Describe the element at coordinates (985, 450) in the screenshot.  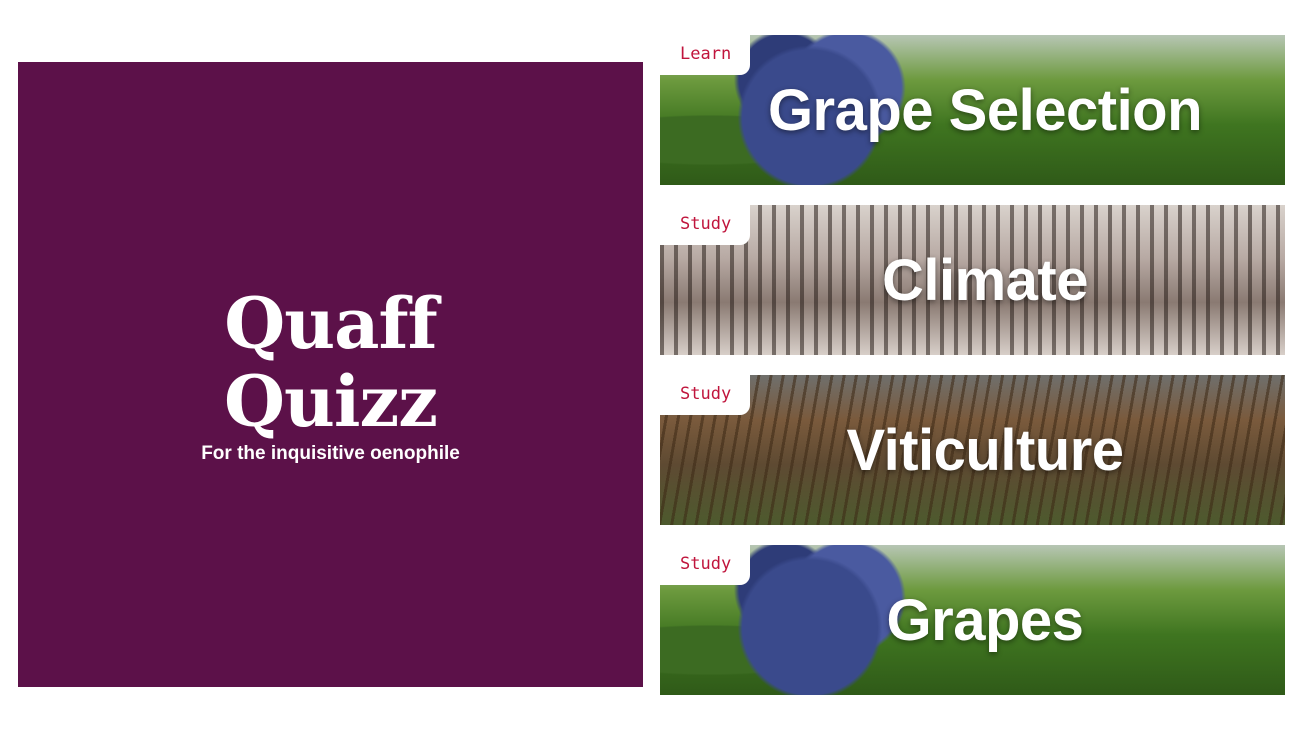
I see `card-title: Viticulture` at that location.